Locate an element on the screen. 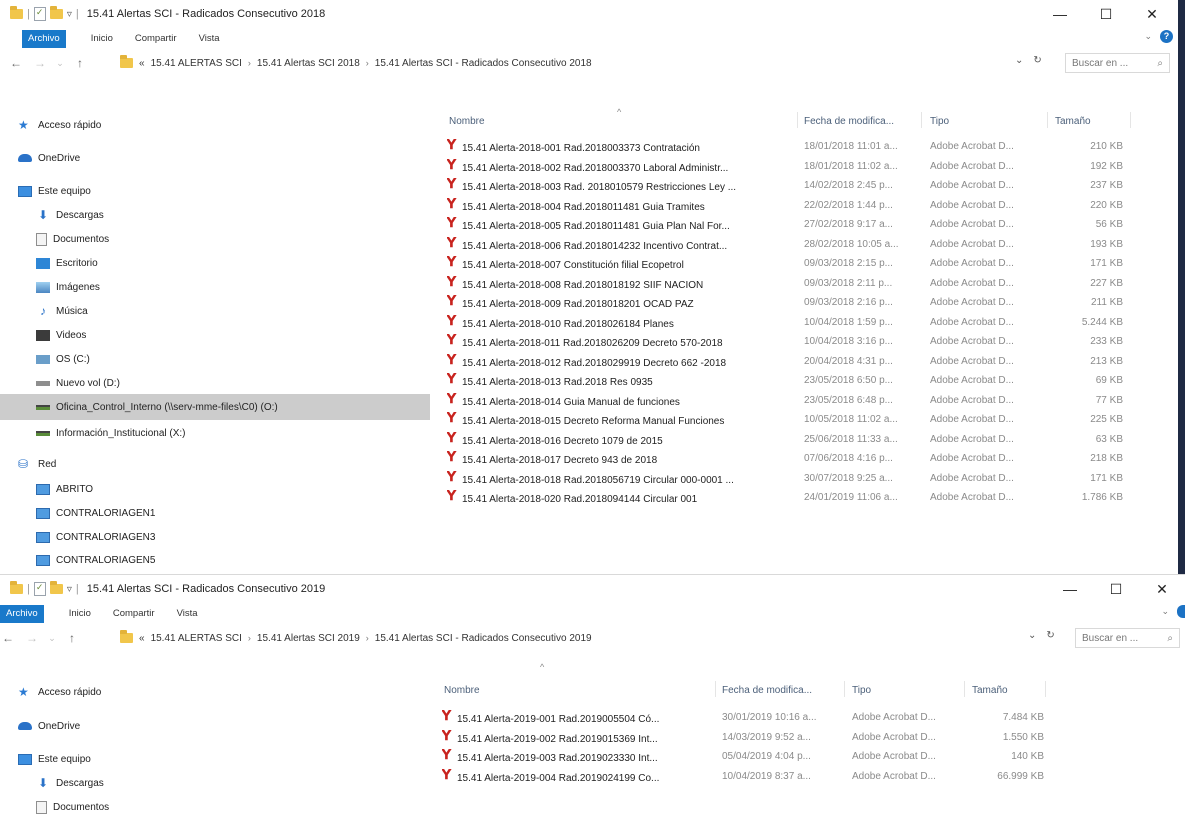 The width and height of the screenshot is (1185, 829). nav-item-abrito: ABRITO is located at coordinates (64, 489).